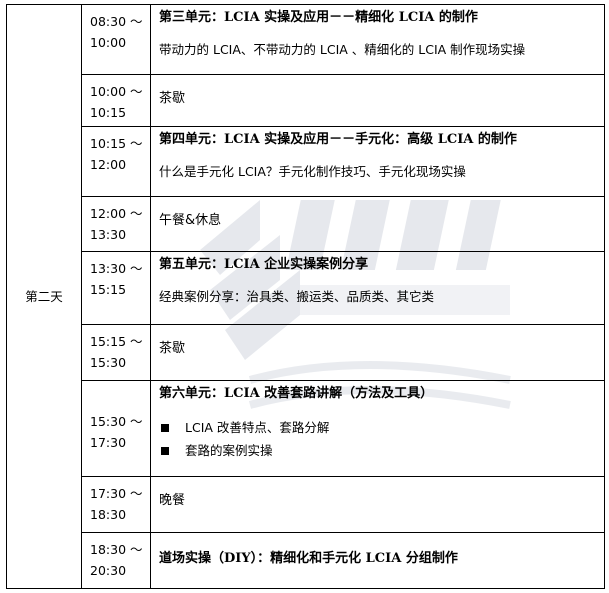 The height and width of the screenshot is (593, 609). I want to click on schedule-row: 15:15 ～ 15:30 茶歇, so click(306, 352).